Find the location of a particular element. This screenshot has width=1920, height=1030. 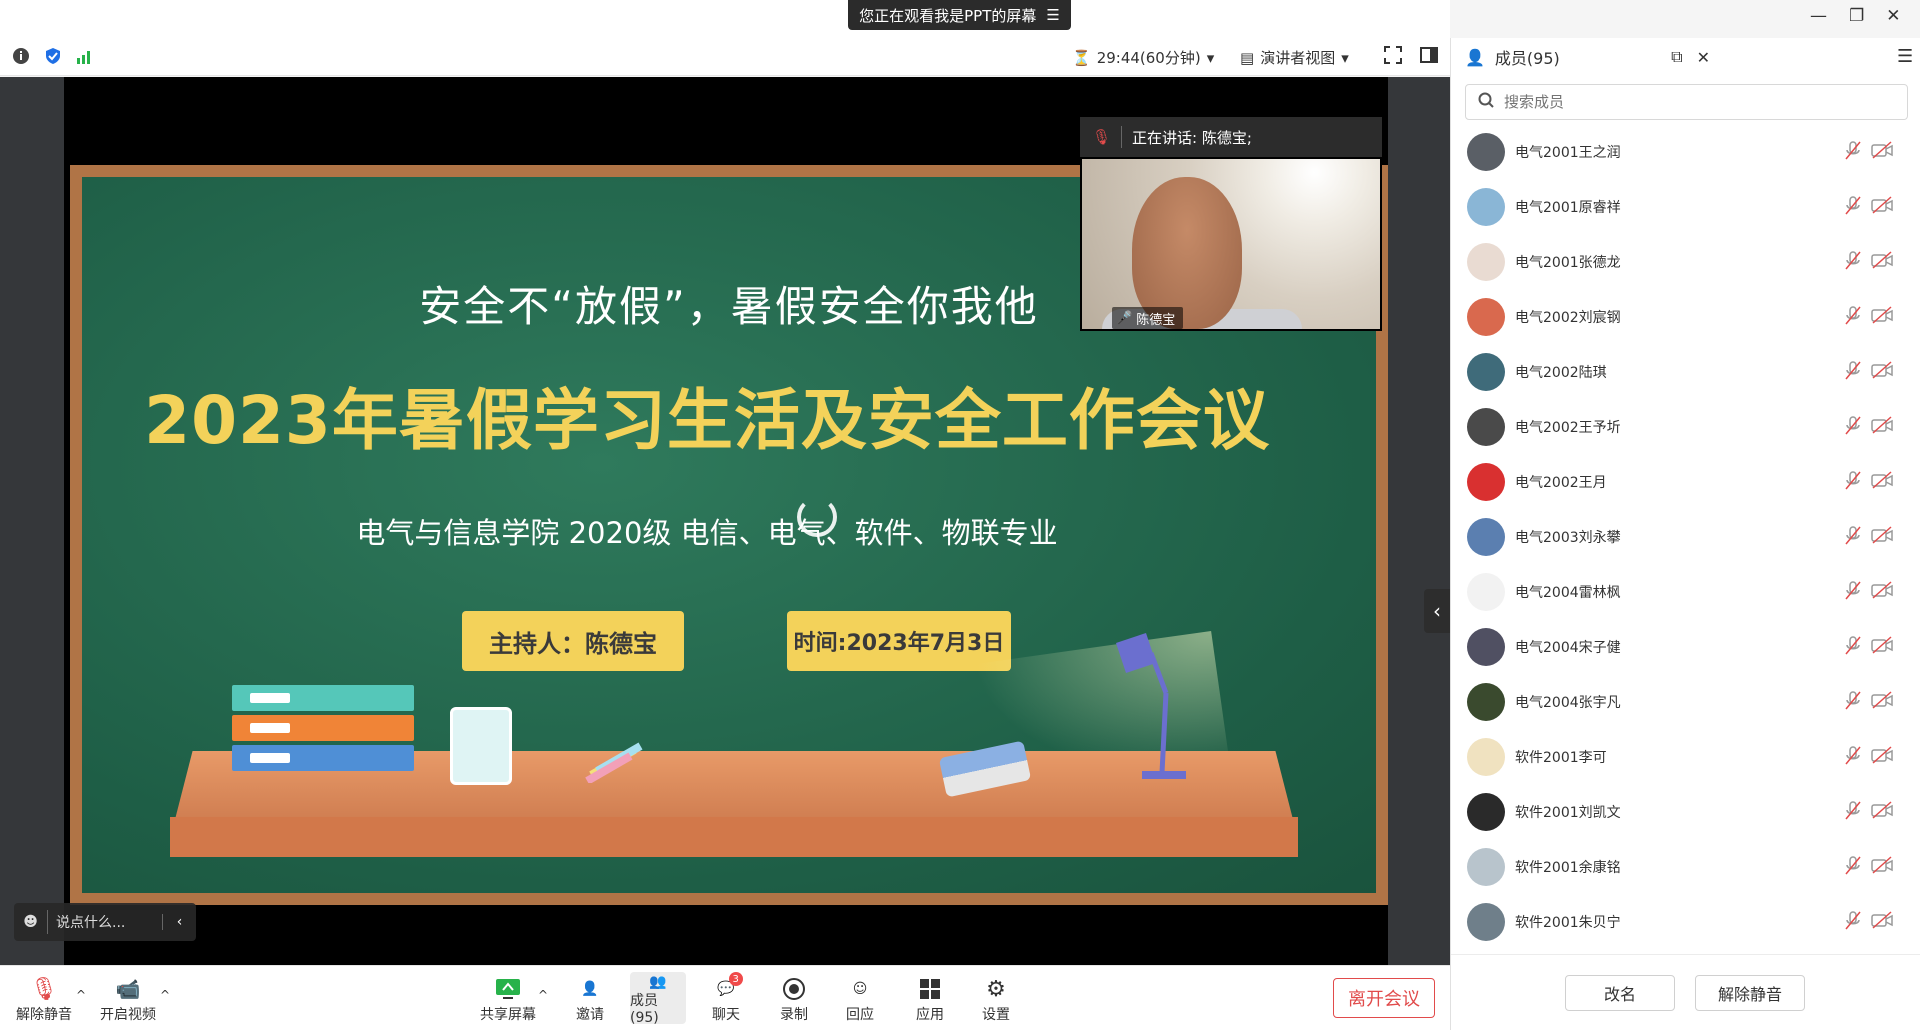

mic-on-icon: 🎤 is located at coordinates (1124, 318).